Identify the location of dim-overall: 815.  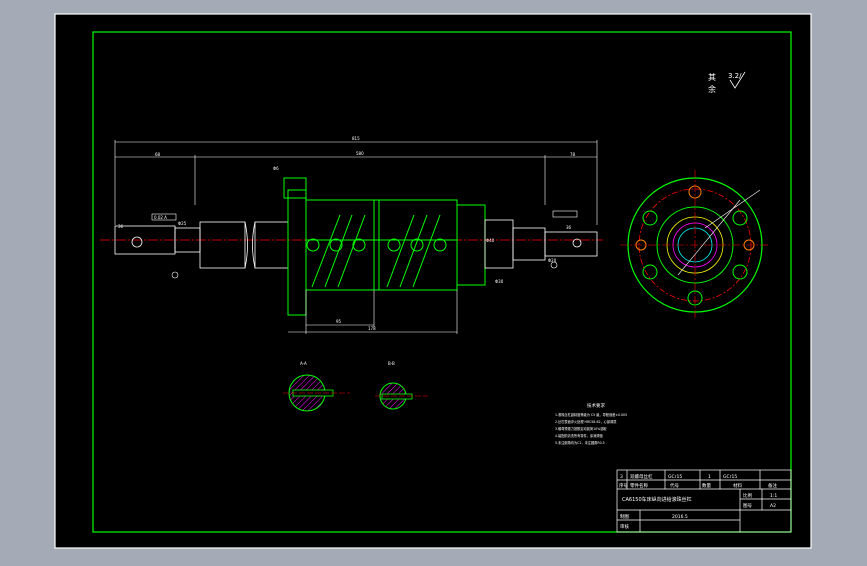
(356, 138).